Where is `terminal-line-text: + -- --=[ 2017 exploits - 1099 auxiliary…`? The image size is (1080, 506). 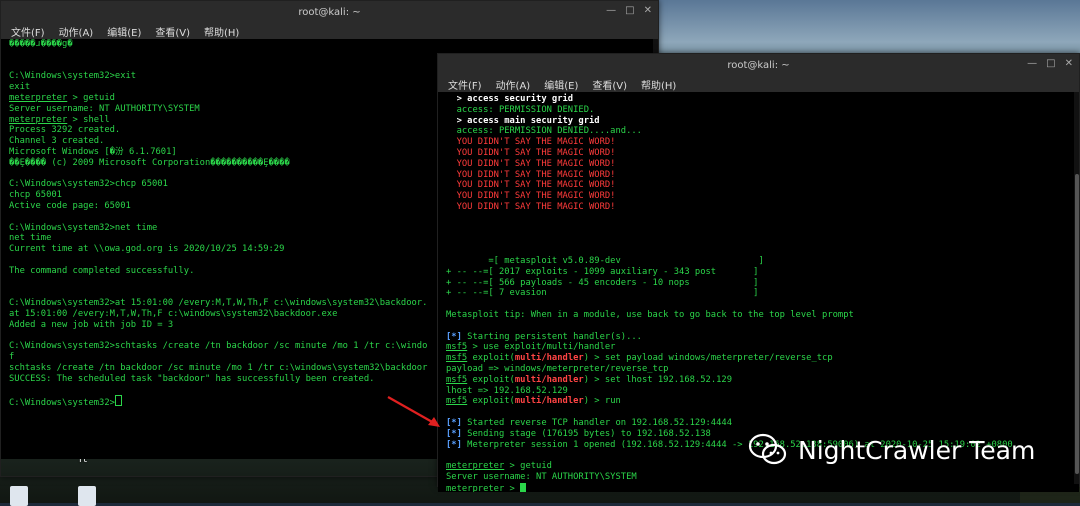
terminal-line-text: + -- --=[ 2017 exploits - 1099 auxiliary… is located at coordinates (602, 271).